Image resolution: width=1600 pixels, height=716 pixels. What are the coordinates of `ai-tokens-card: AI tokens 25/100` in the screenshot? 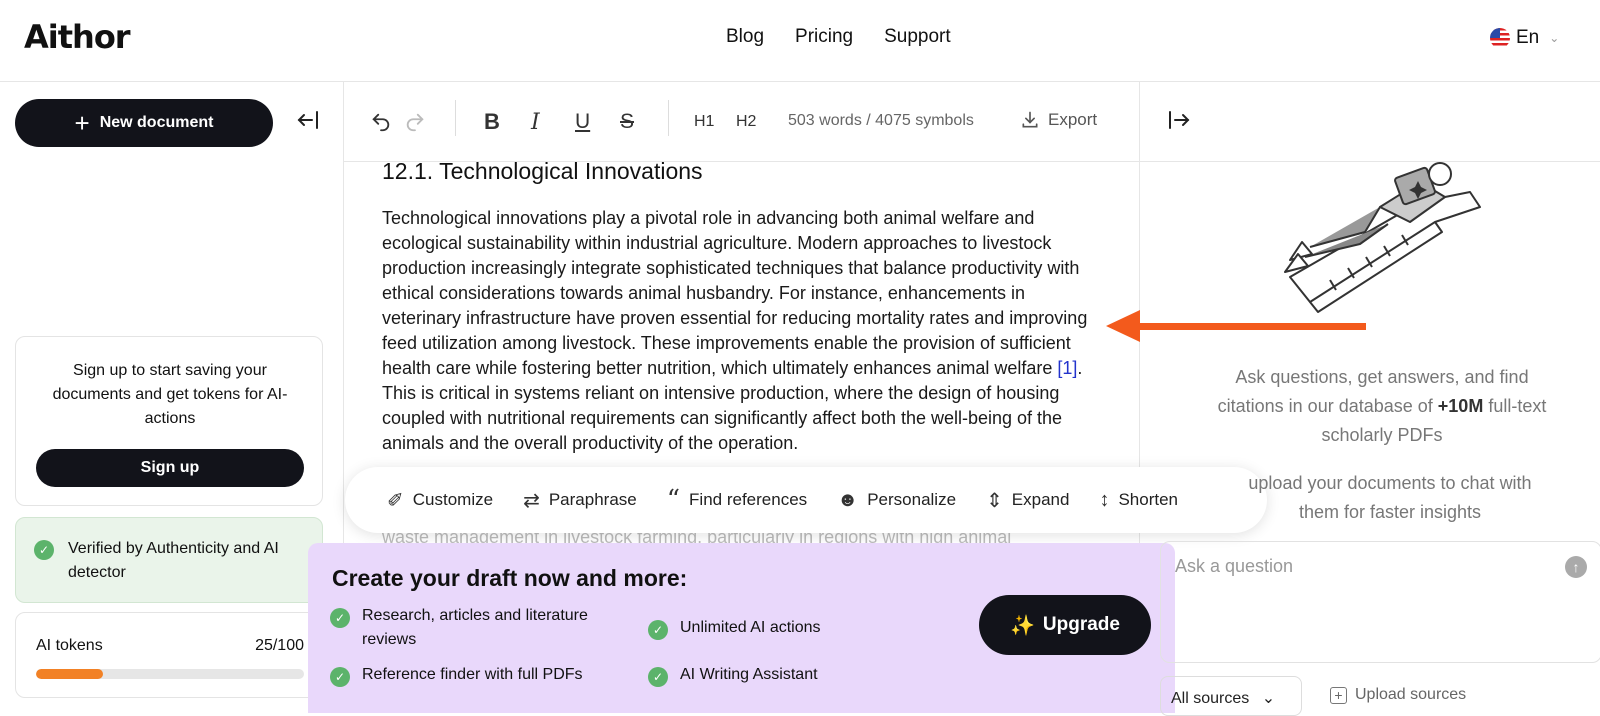 It's located at (169, 655).